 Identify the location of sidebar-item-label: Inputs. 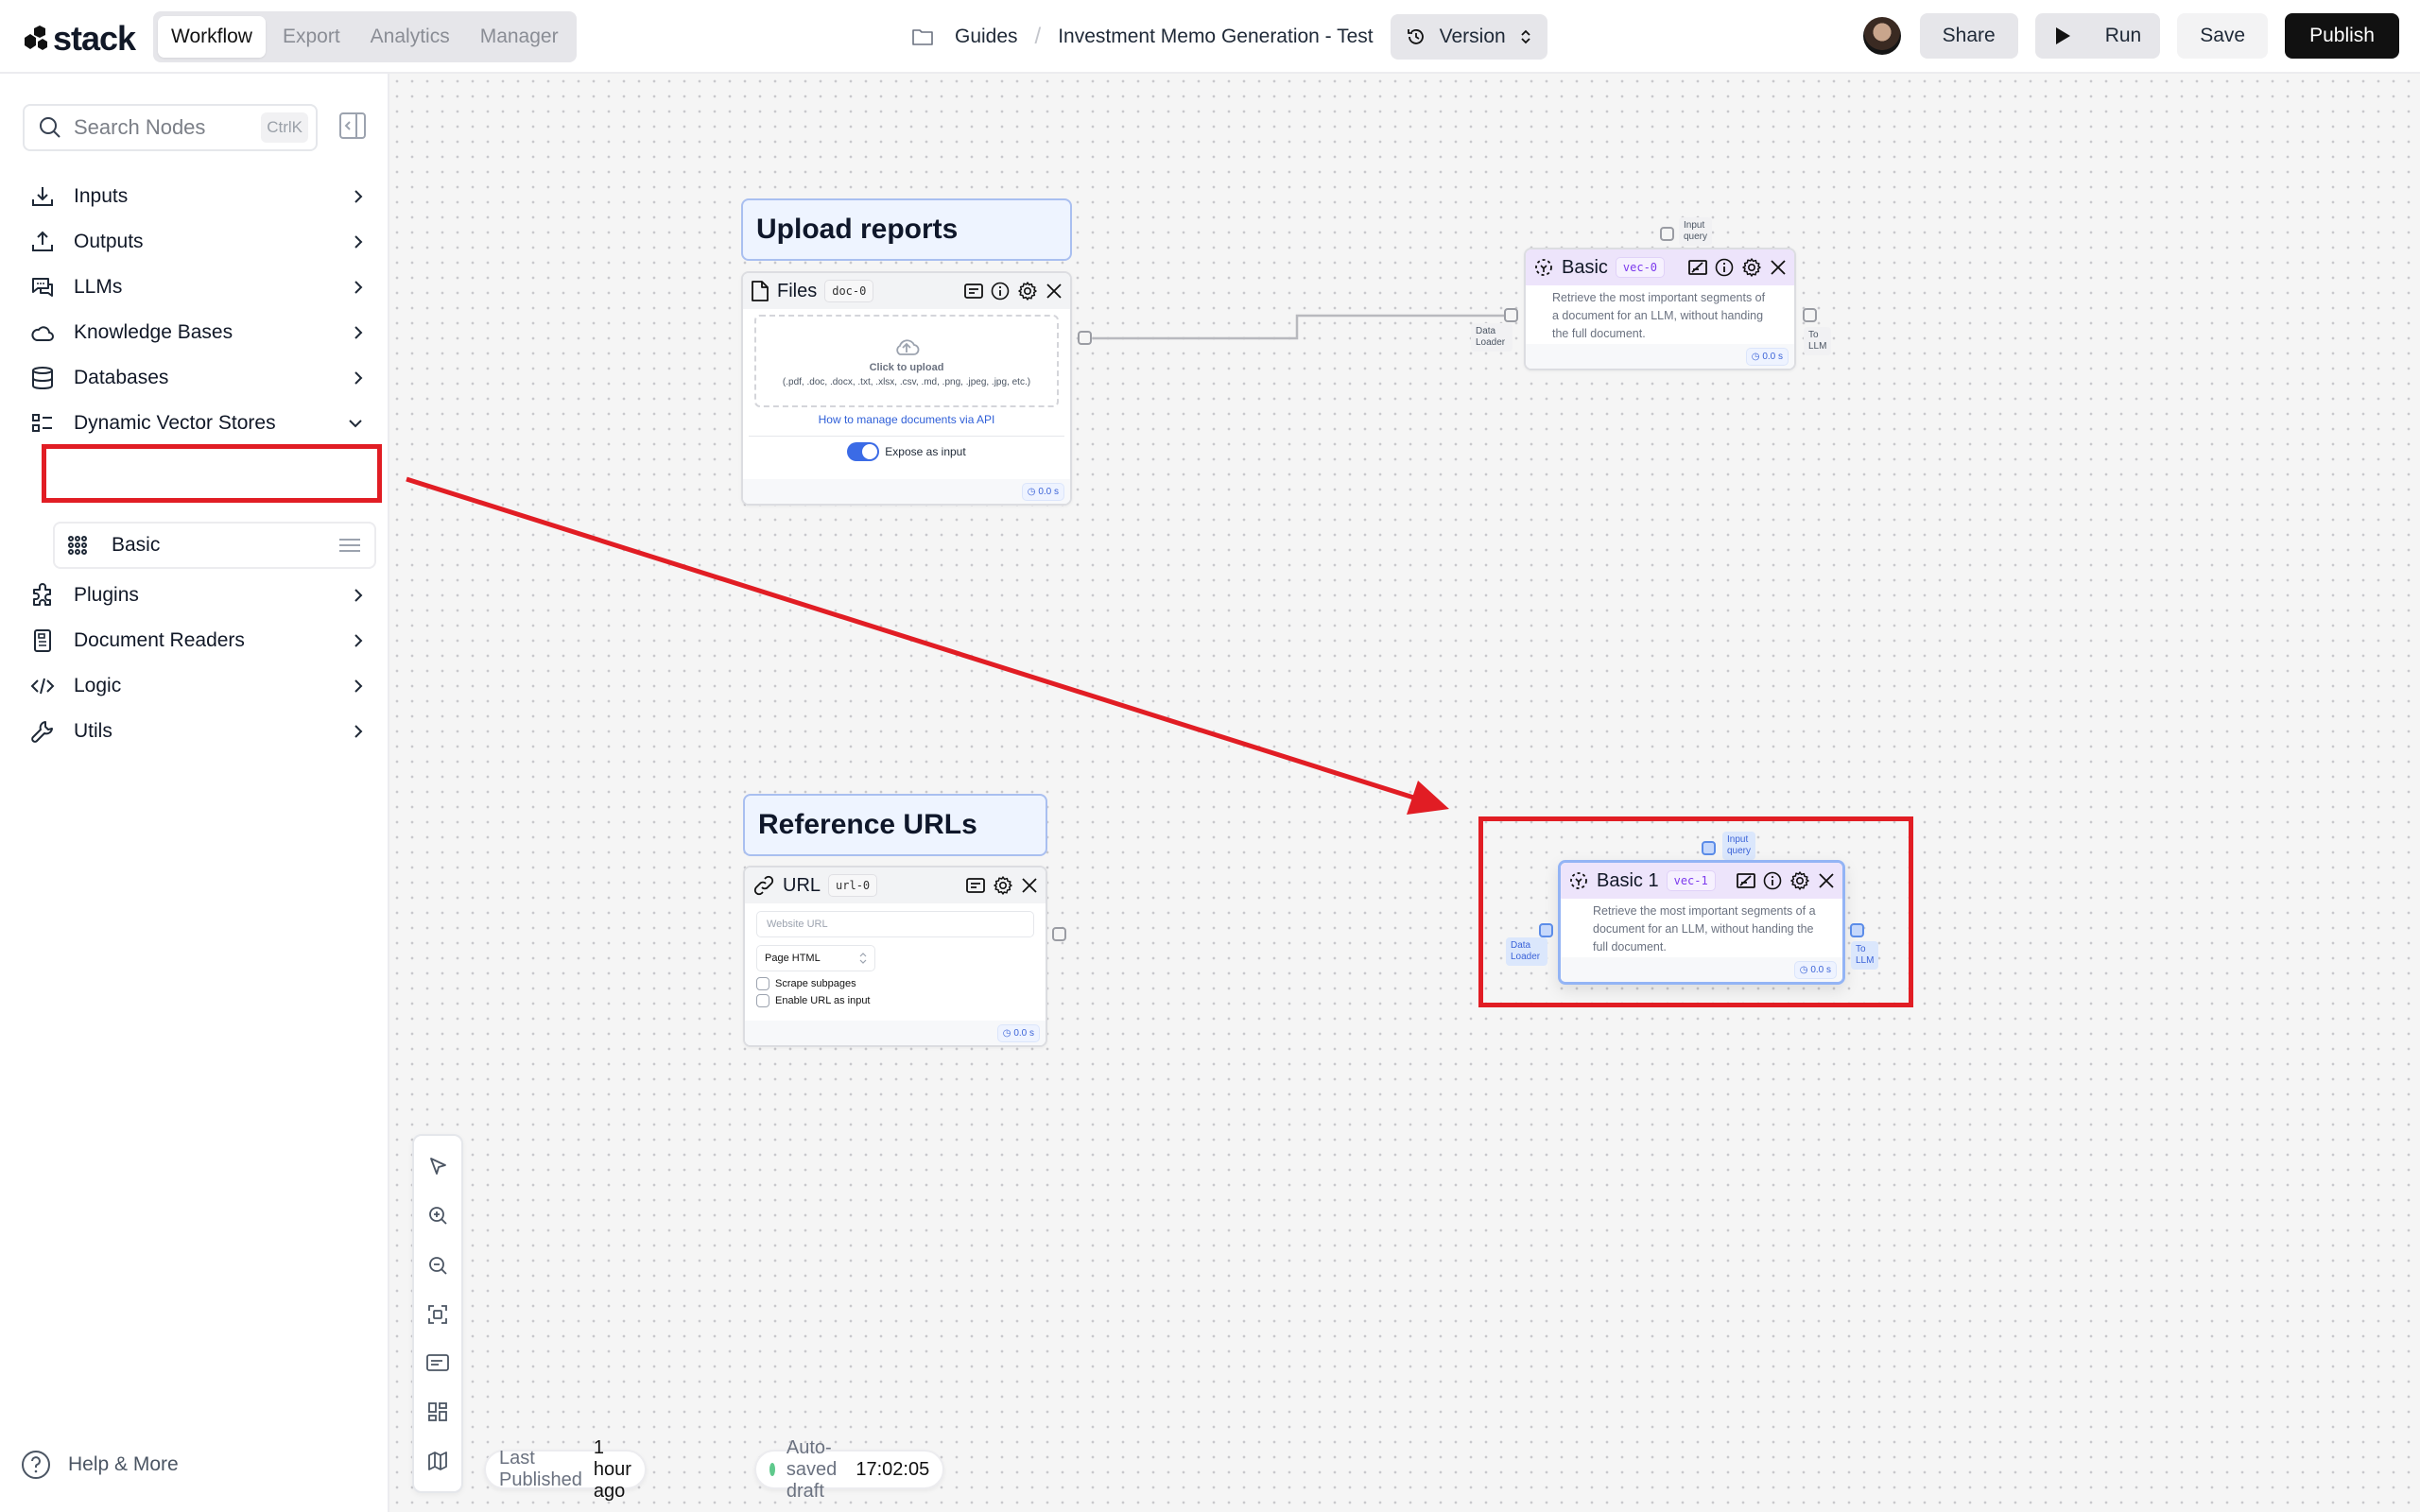
(101, 196).